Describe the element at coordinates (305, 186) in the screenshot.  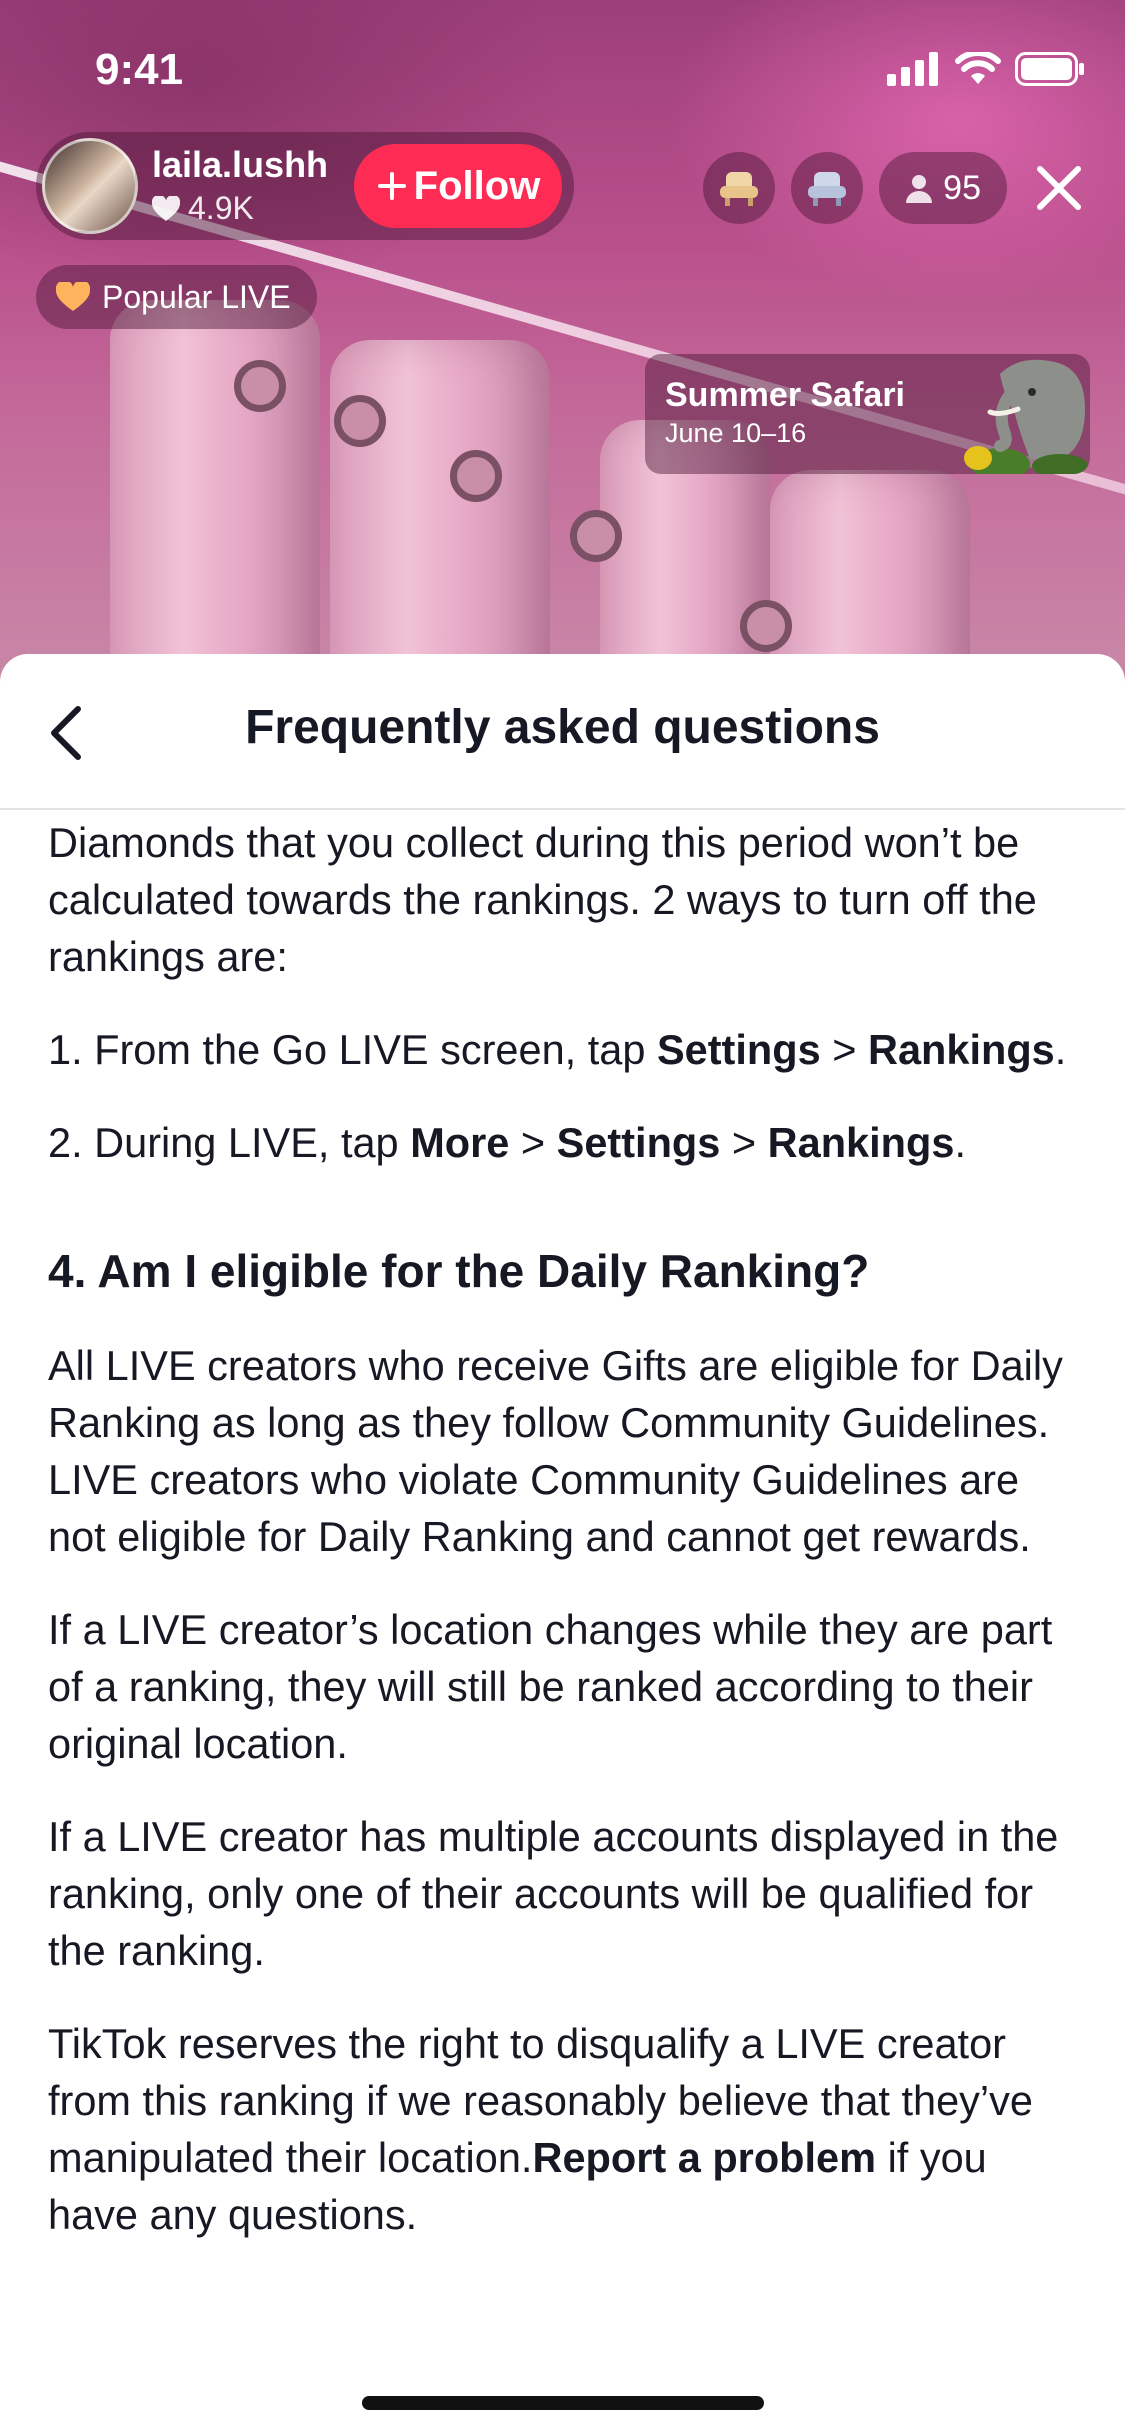
I see `host-info-pill: laila.lushh 4.9K Follow` at that location.